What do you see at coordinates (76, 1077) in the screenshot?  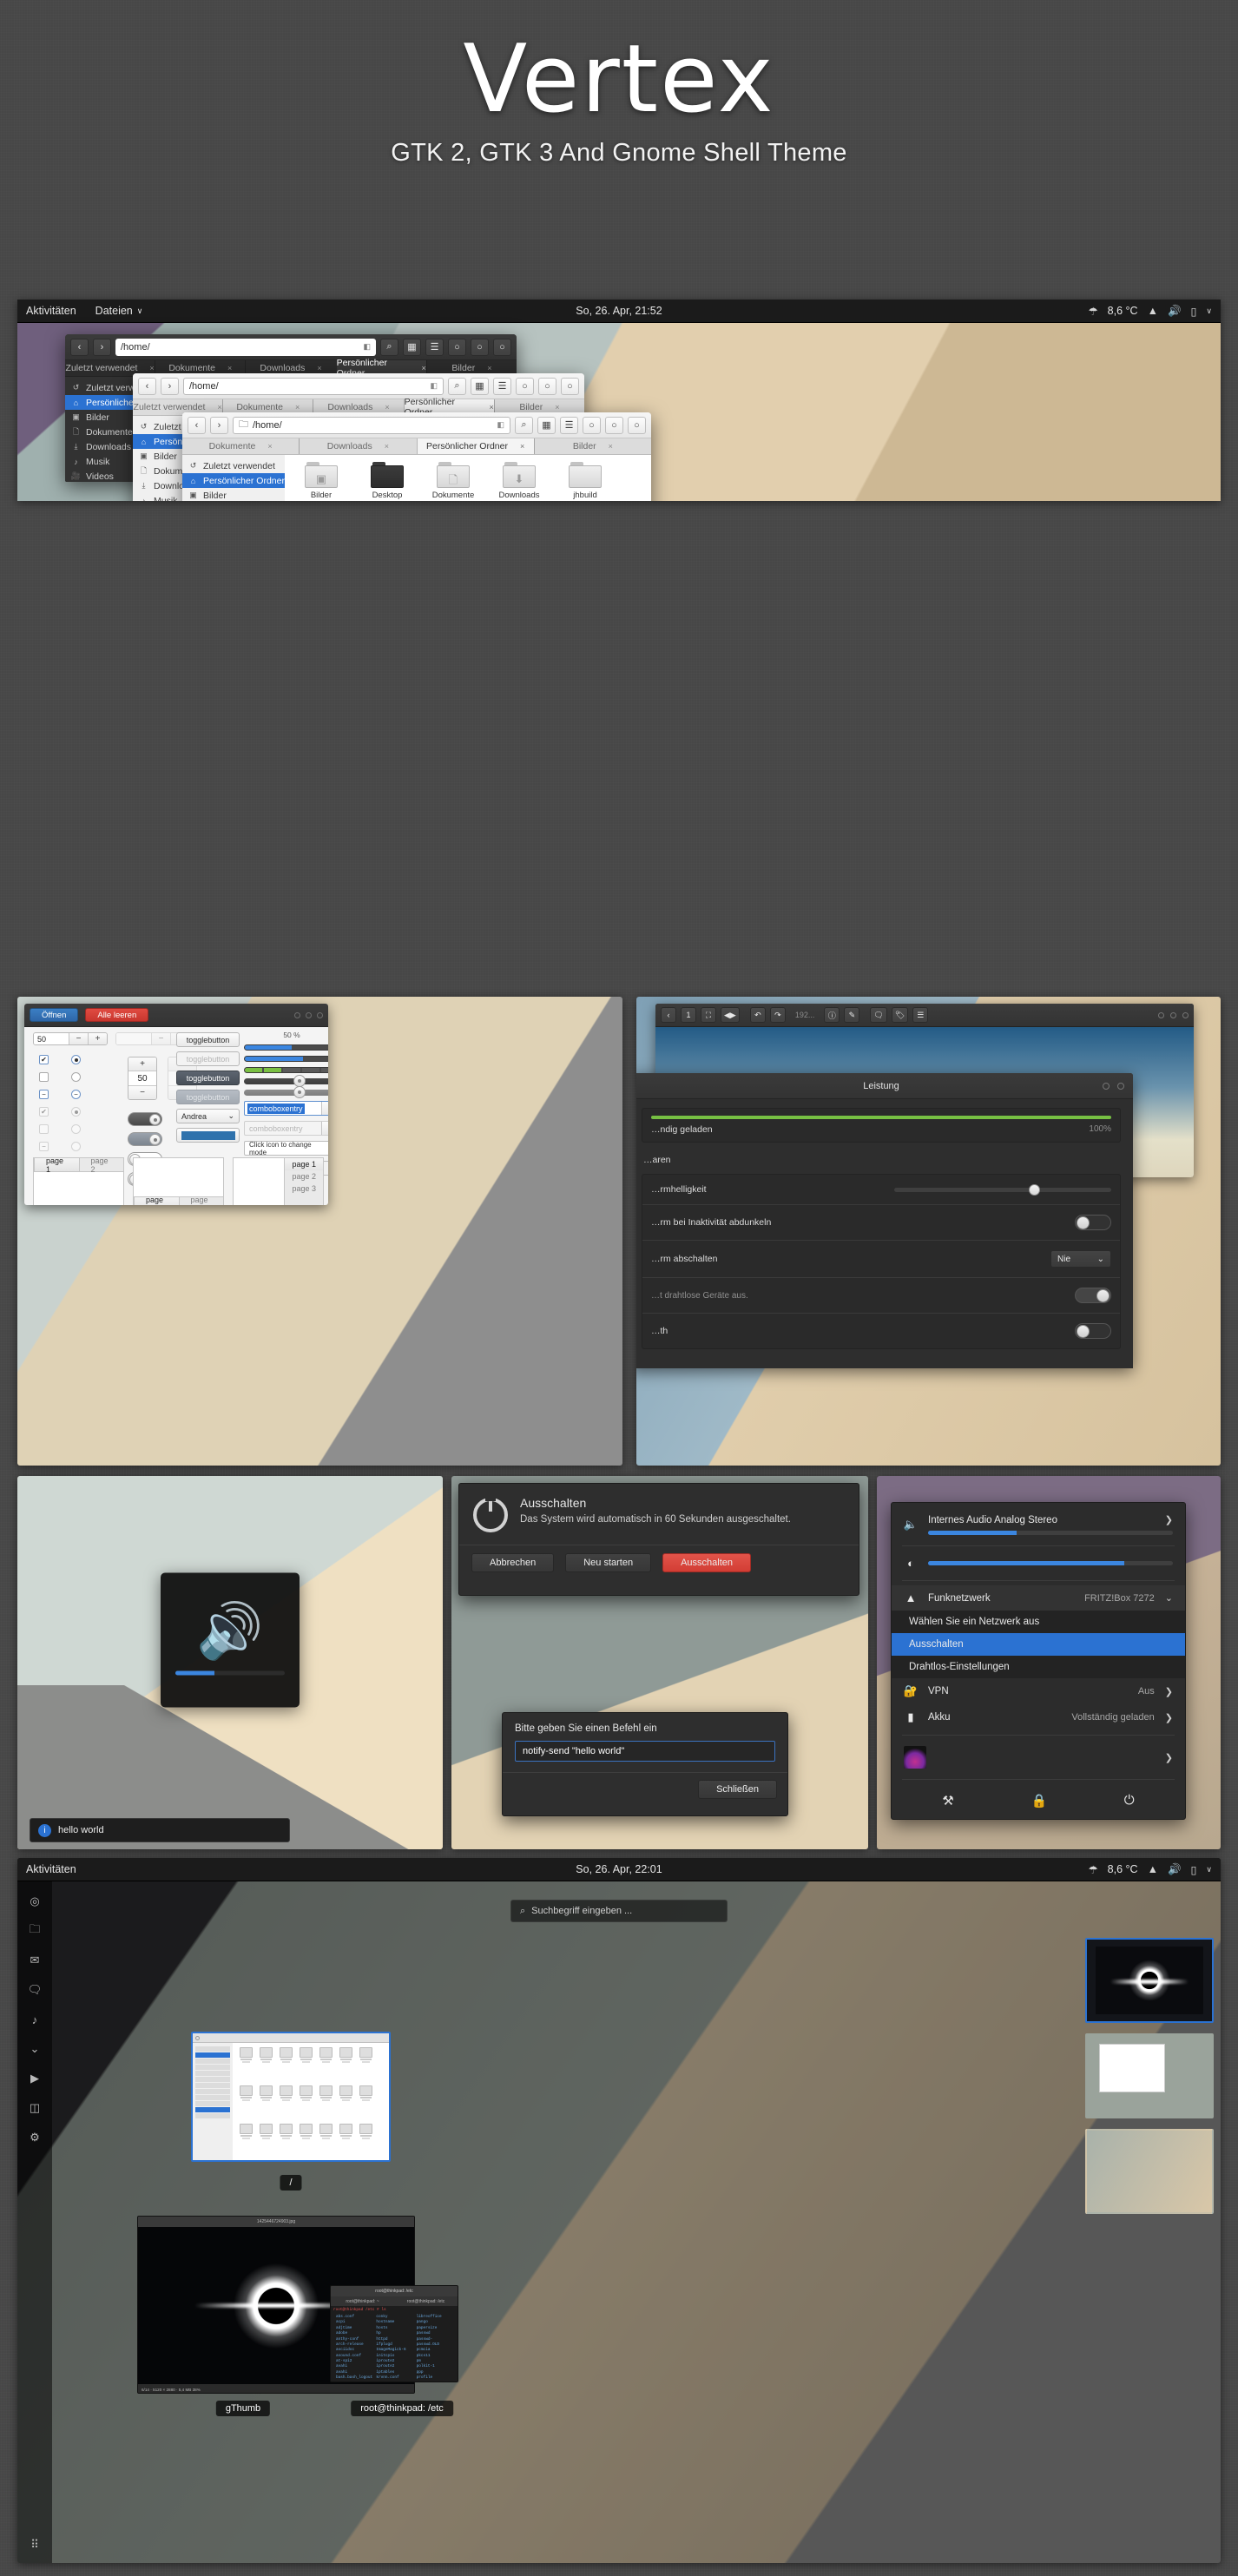 I see `radio-unselected` at bounding box center [76, 1077].